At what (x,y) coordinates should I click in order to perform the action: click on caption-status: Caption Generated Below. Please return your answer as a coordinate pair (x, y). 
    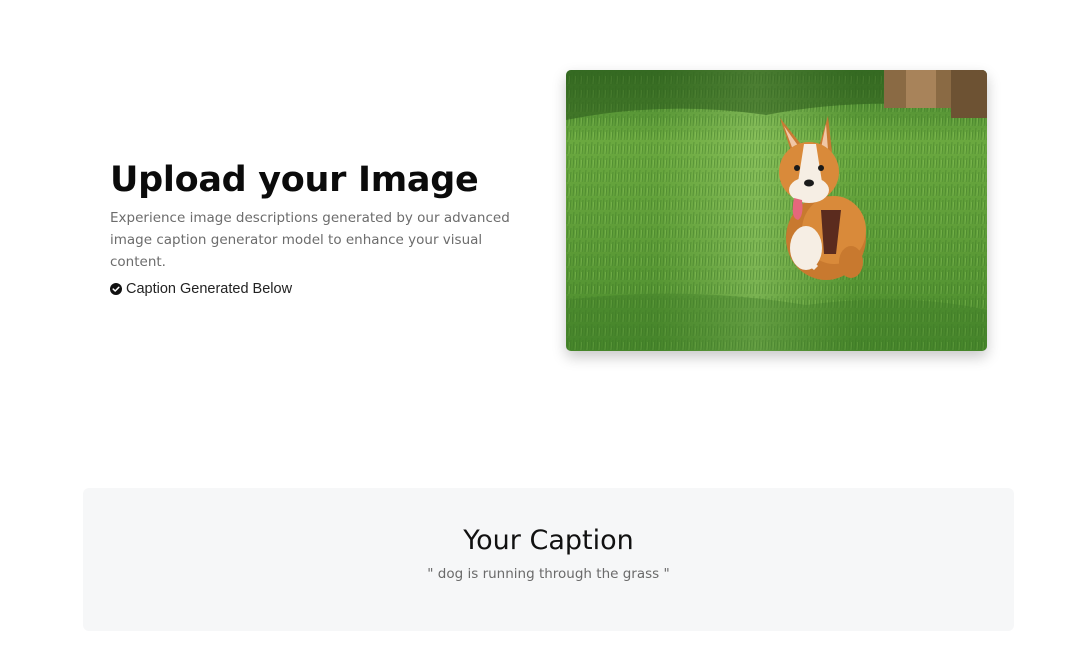
    Looking at the image, I should click on (320, 289).